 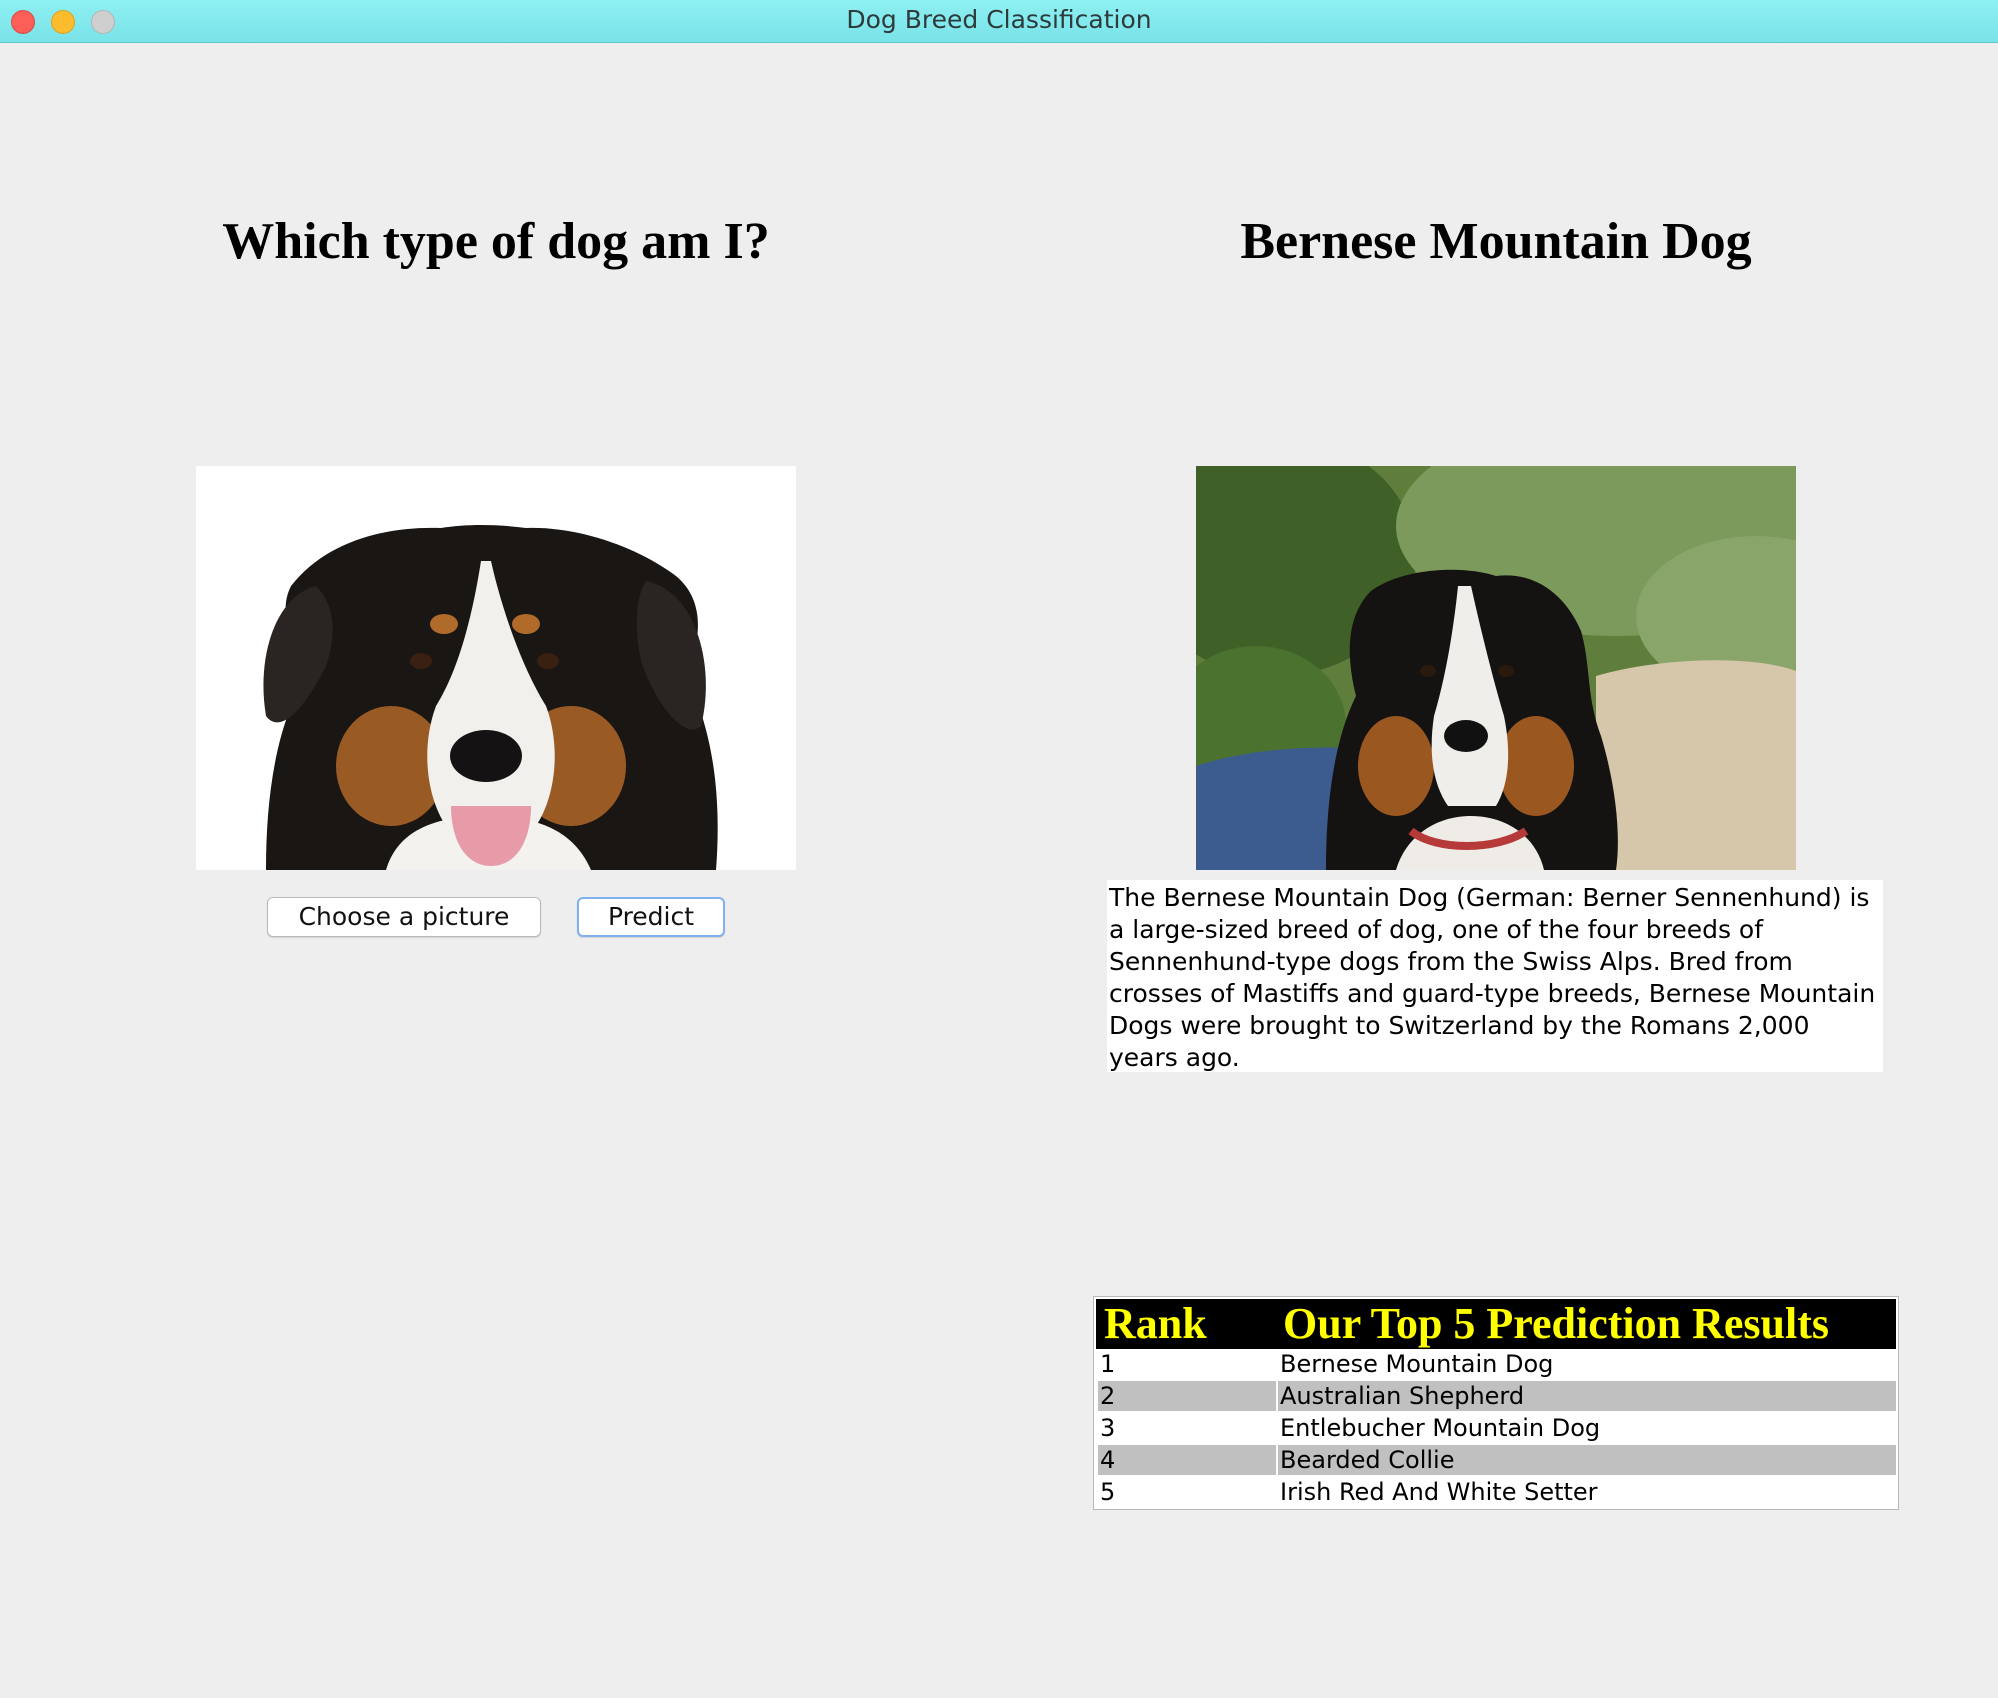 What do you see at coordinates (1417, 1364) in the screenshot?
I see `breed-cell: Bernese Mountain Dog` at bounding box center [1417, 1364].